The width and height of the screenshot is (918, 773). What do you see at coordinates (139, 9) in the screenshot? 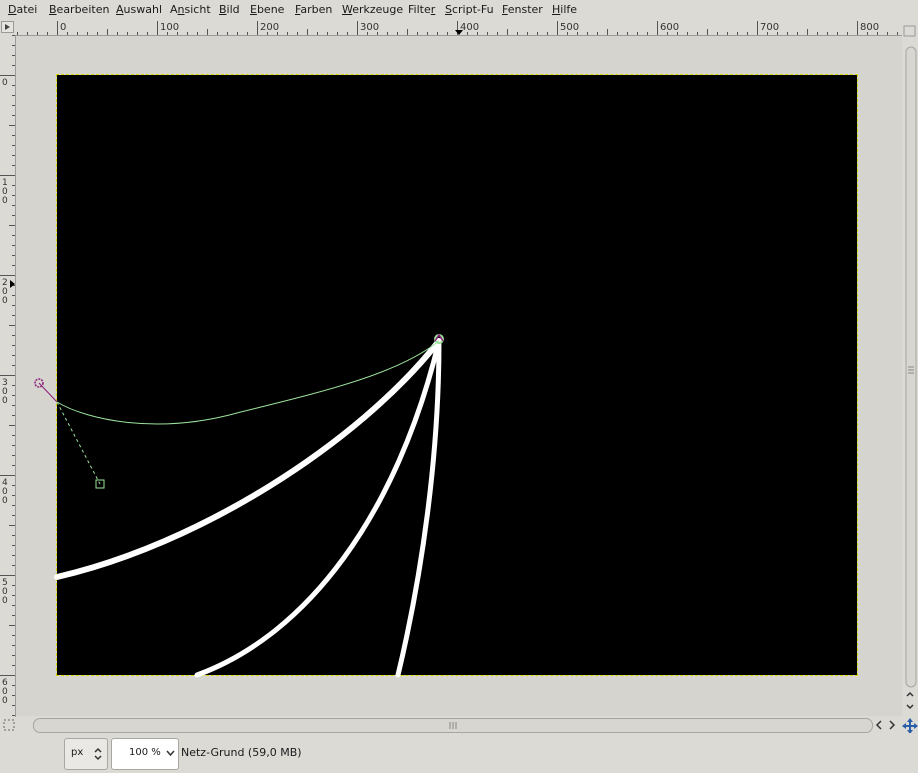
I see `menu-auswahl: Auswahl` at bounding box center [139, 9].